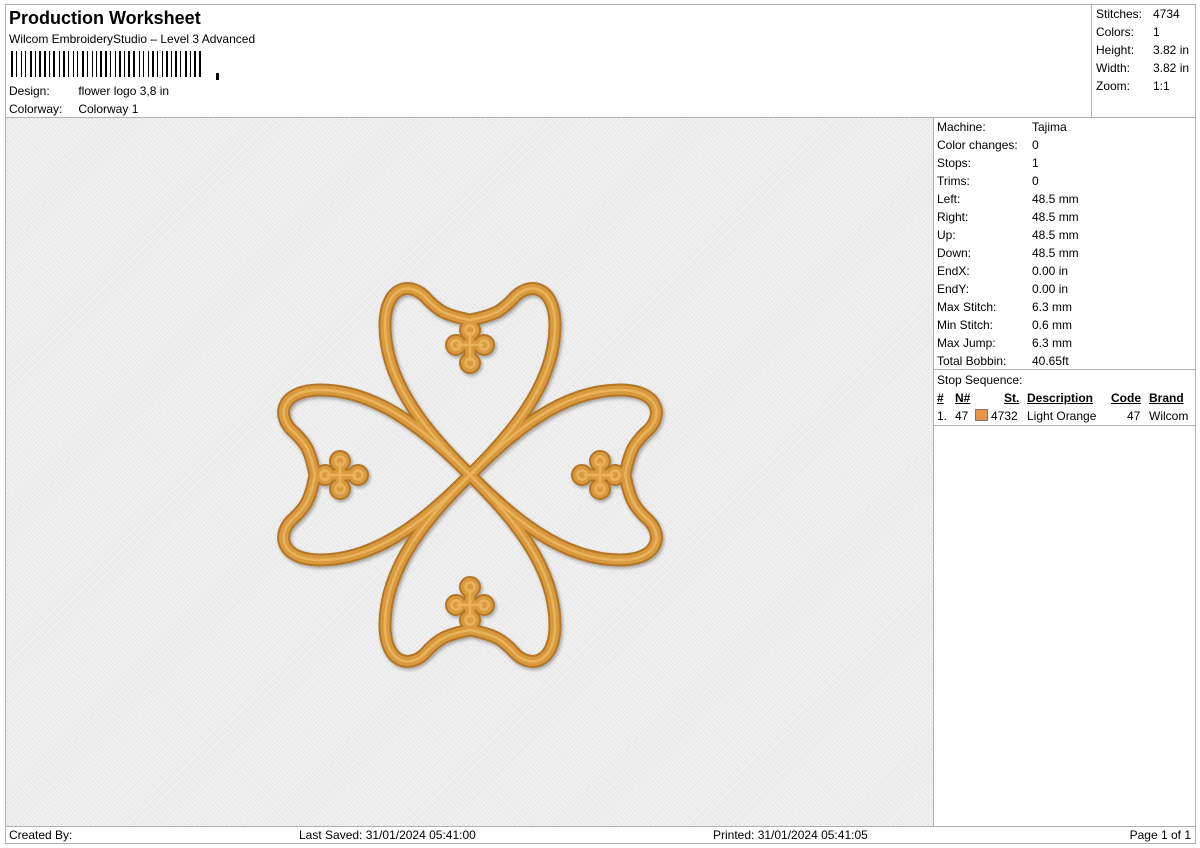  I want to click on stat-row: Machine: Tajima, so click(1002, 127).